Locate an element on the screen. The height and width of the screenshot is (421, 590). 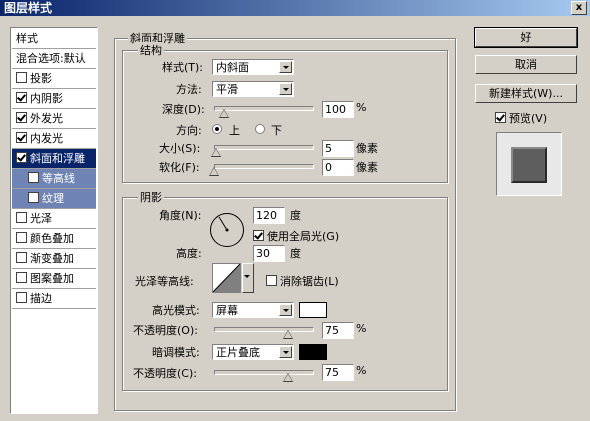
soften-slider is located at coordinates (264, 166).